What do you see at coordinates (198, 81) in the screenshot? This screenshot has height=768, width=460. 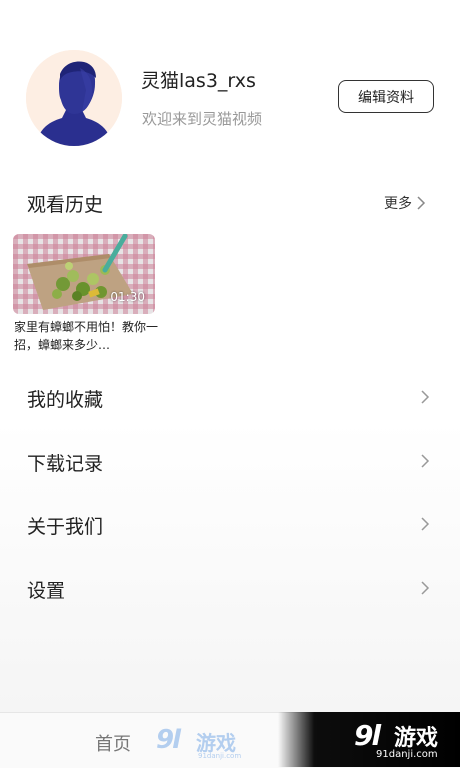 I see `username: 灵猫las3_rxs` at bounding box center [198, 81].